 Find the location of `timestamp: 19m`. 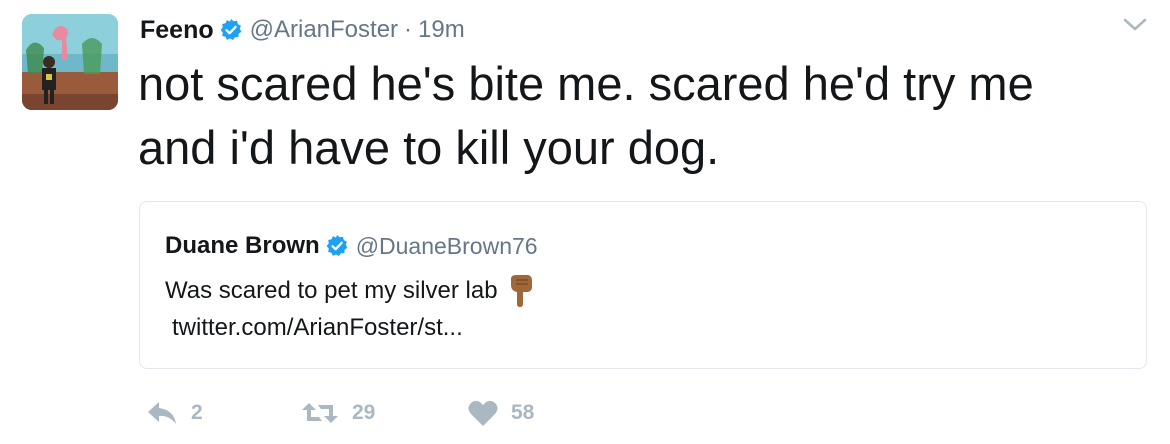

timestamp: 19m is located at coordinates (441, 30).